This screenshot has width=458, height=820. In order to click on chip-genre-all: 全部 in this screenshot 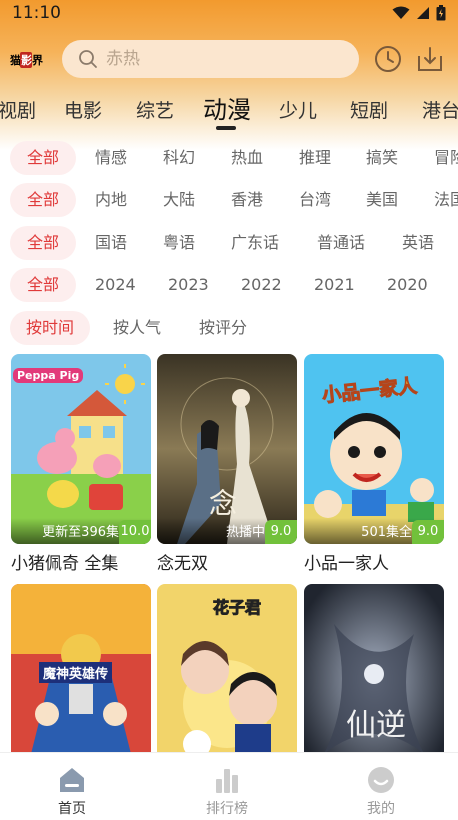, I will do `click(43, 158)`.